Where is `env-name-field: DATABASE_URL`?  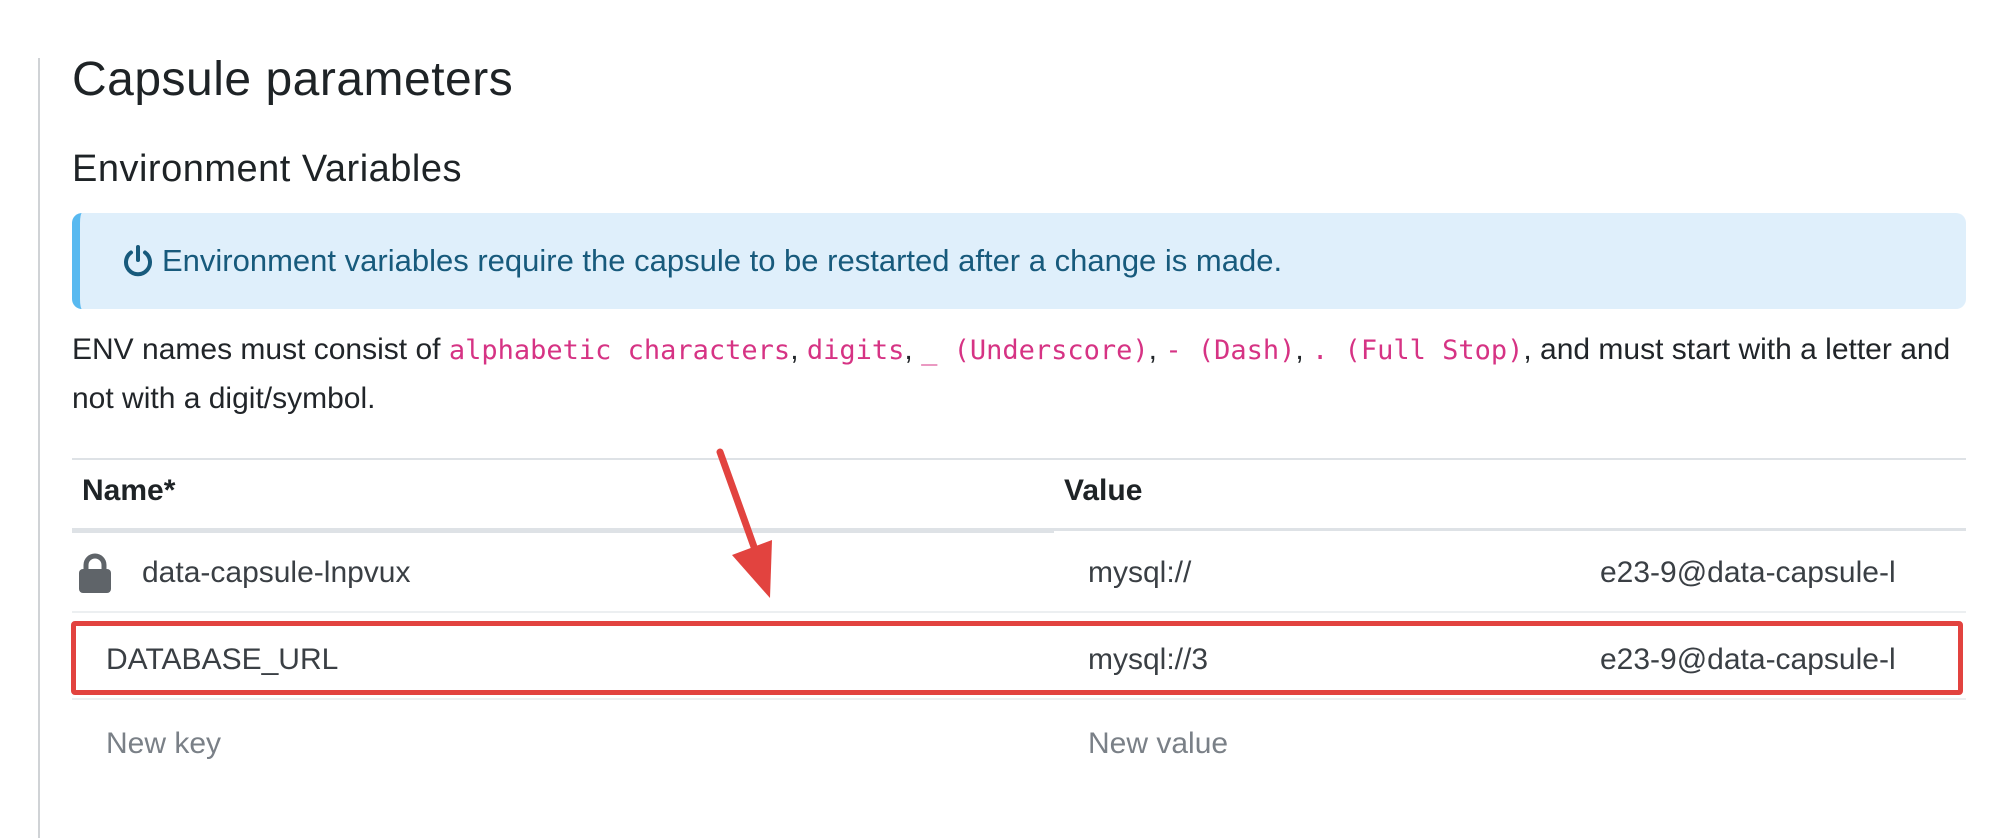 env-name-field: DATABASE_URL is located at coordinates (222, 660).